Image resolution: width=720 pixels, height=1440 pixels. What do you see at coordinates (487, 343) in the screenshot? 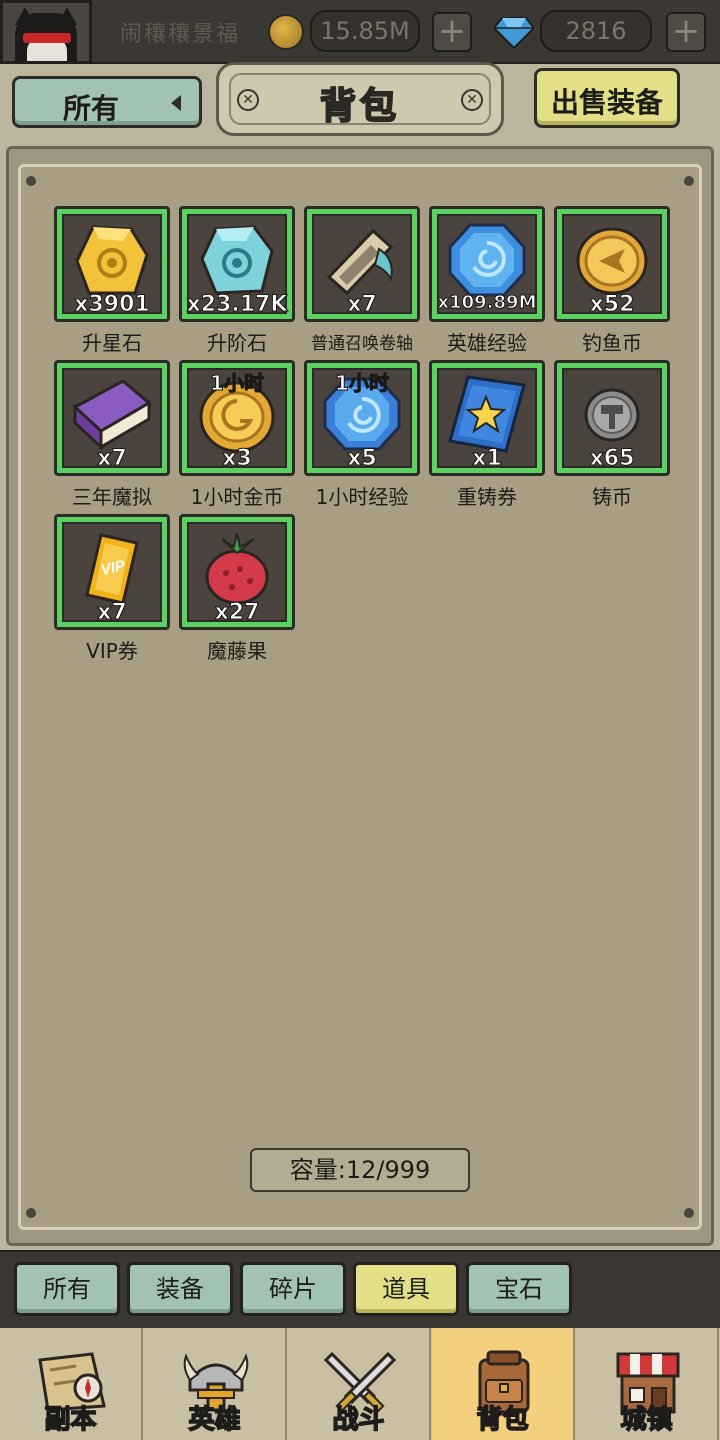
I see `item-name: 英雄经验` at bounding box center [487, 343].